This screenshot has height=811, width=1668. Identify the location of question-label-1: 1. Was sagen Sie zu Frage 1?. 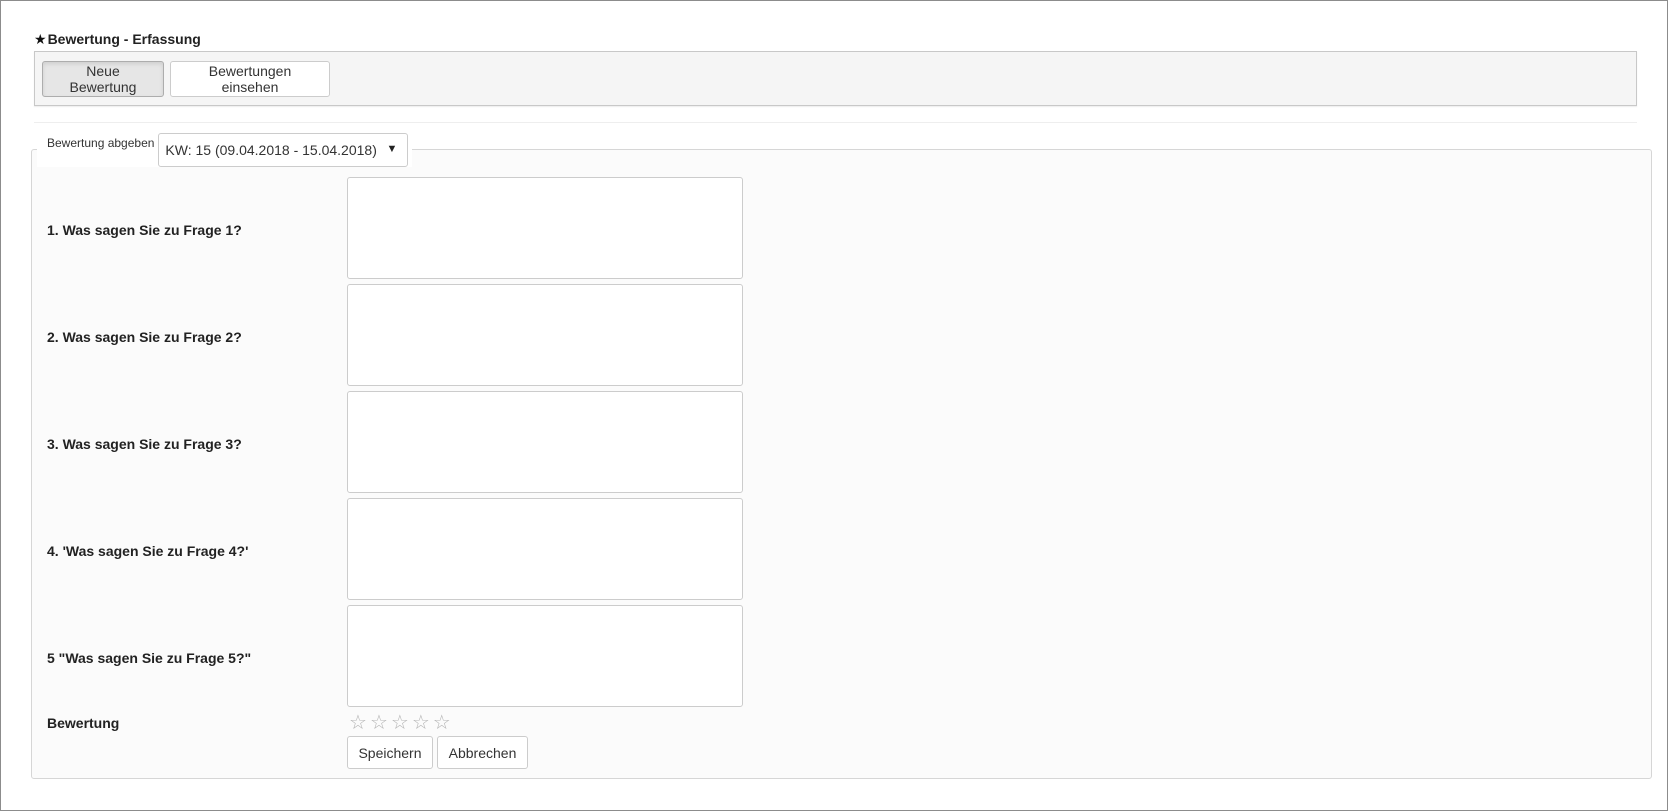
(144, 230).